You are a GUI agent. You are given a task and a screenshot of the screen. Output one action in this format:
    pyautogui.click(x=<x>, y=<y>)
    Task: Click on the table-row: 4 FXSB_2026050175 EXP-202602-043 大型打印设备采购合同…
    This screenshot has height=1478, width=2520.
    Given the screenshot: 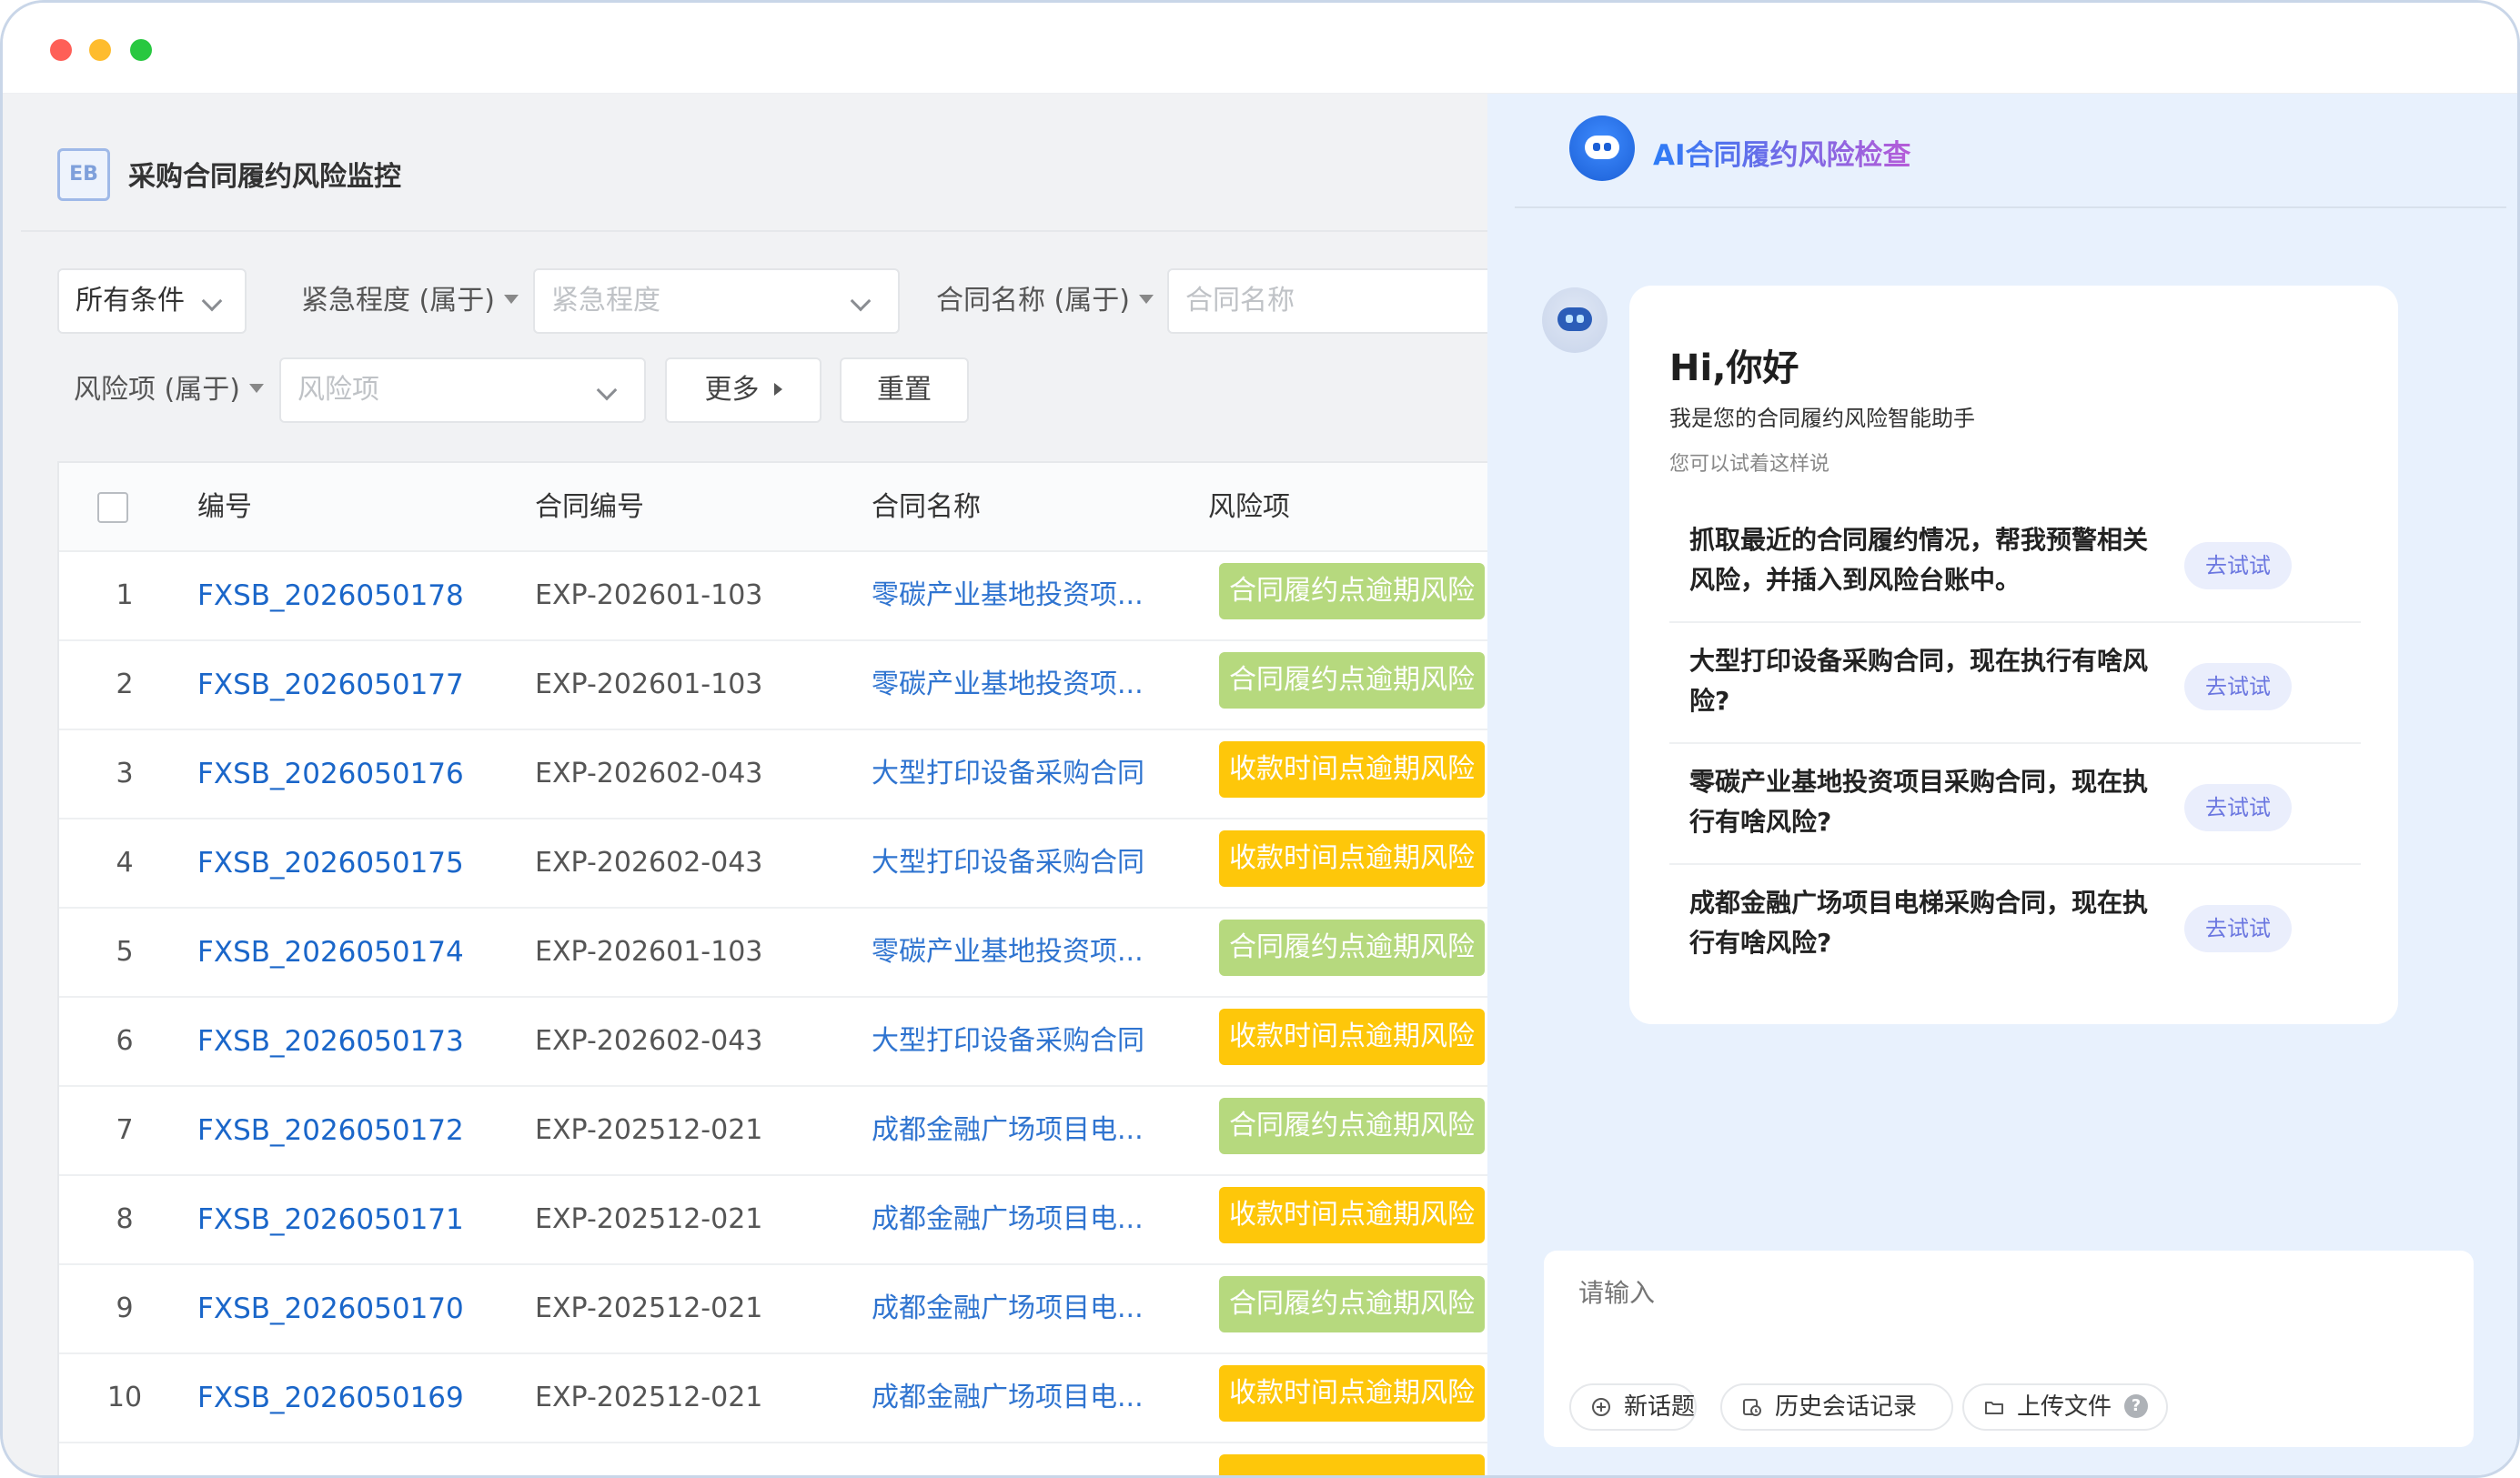 What is the action you would take?
    pyautogui.click(x=773, y=864)
    